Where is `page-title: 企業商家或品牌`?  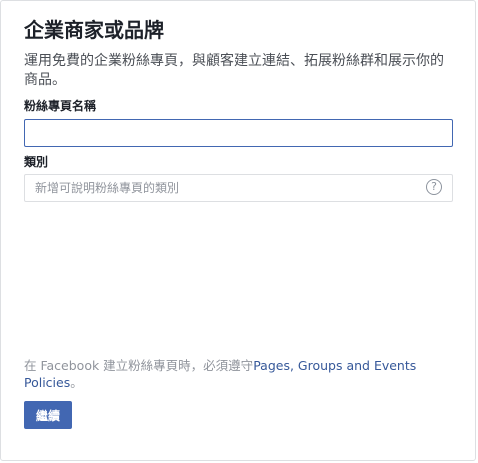 page-title: 企業商家或品牌 is located at coordinates (94, 30).